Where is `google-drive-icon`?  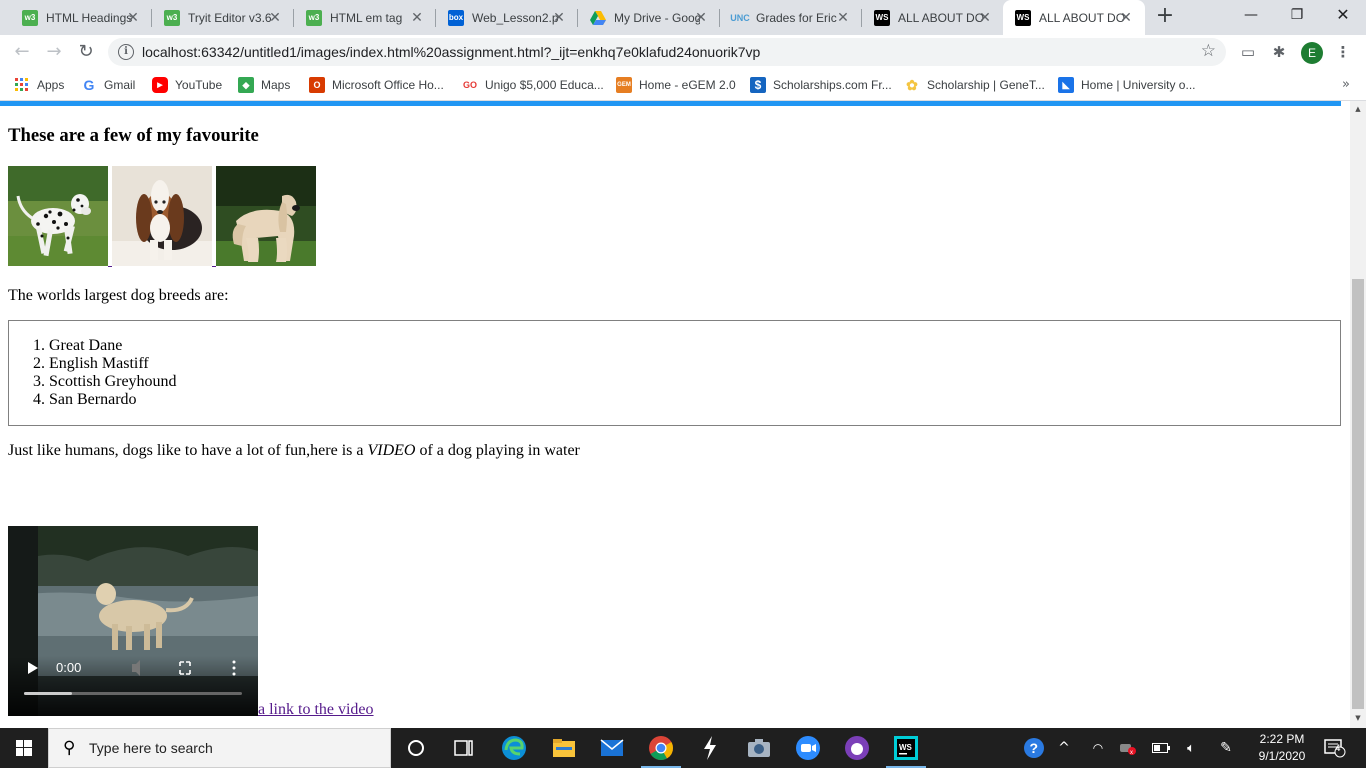 google-drive-icon is located at coordinates (598, 18).